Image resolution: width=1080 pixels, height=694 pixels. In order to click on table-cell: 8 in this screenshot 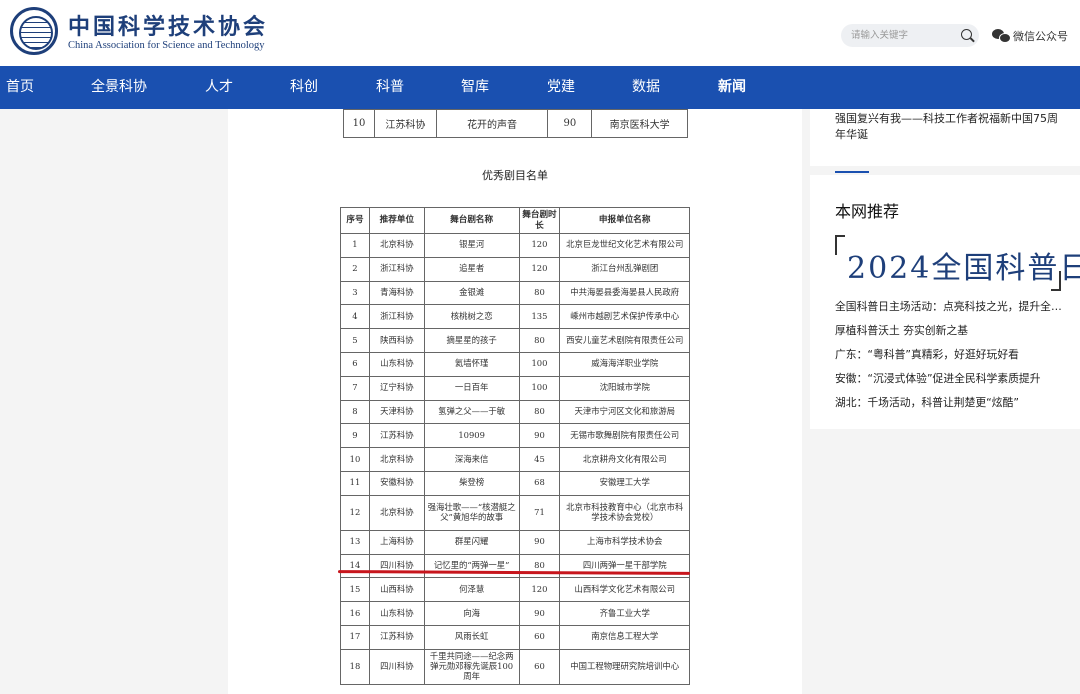, I will do `click(355, 412)`.